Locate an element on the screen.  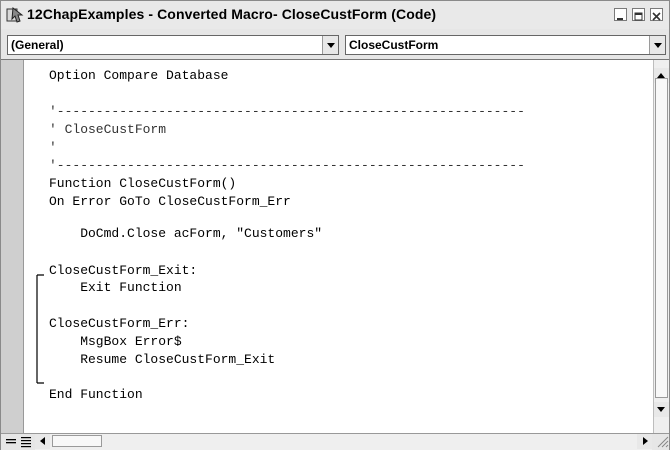
restore-icon is located at coordinates (638, 16).